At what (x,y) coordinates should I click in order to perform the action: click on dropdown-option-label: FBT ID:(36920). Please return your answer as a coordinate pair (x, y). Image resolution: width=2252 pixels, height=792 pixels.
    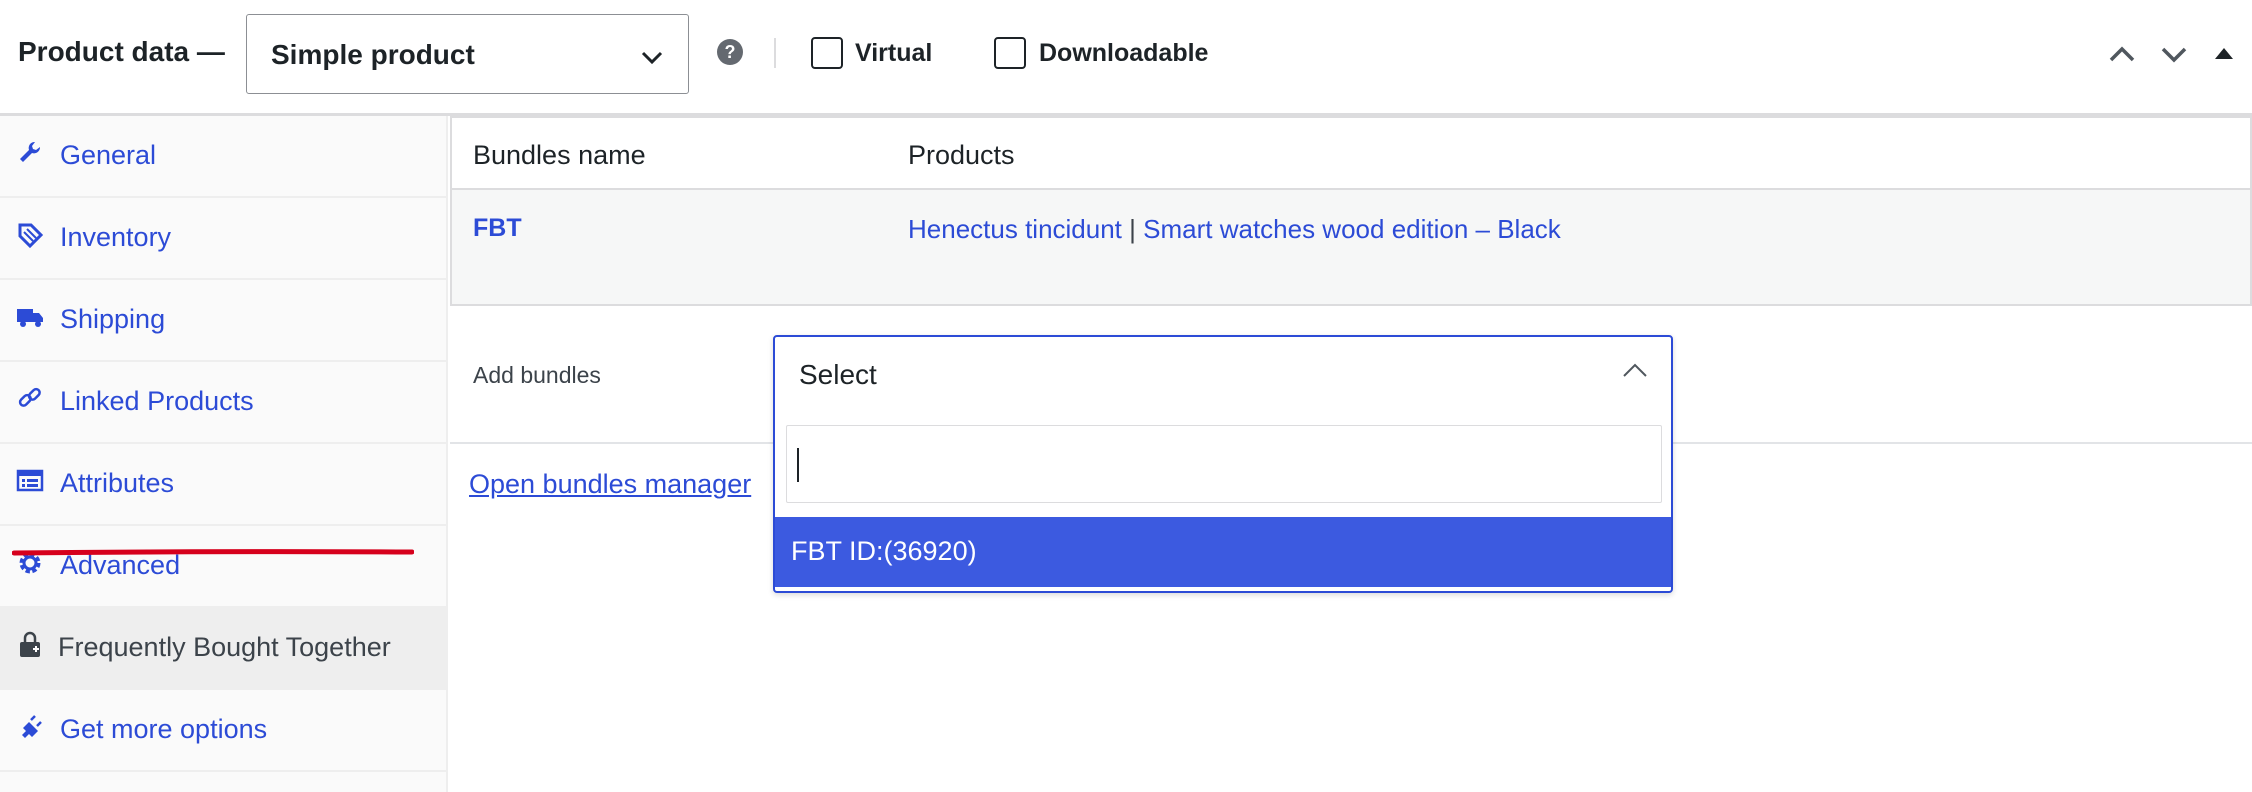
    Looking at the image, I should click on (884, 551).